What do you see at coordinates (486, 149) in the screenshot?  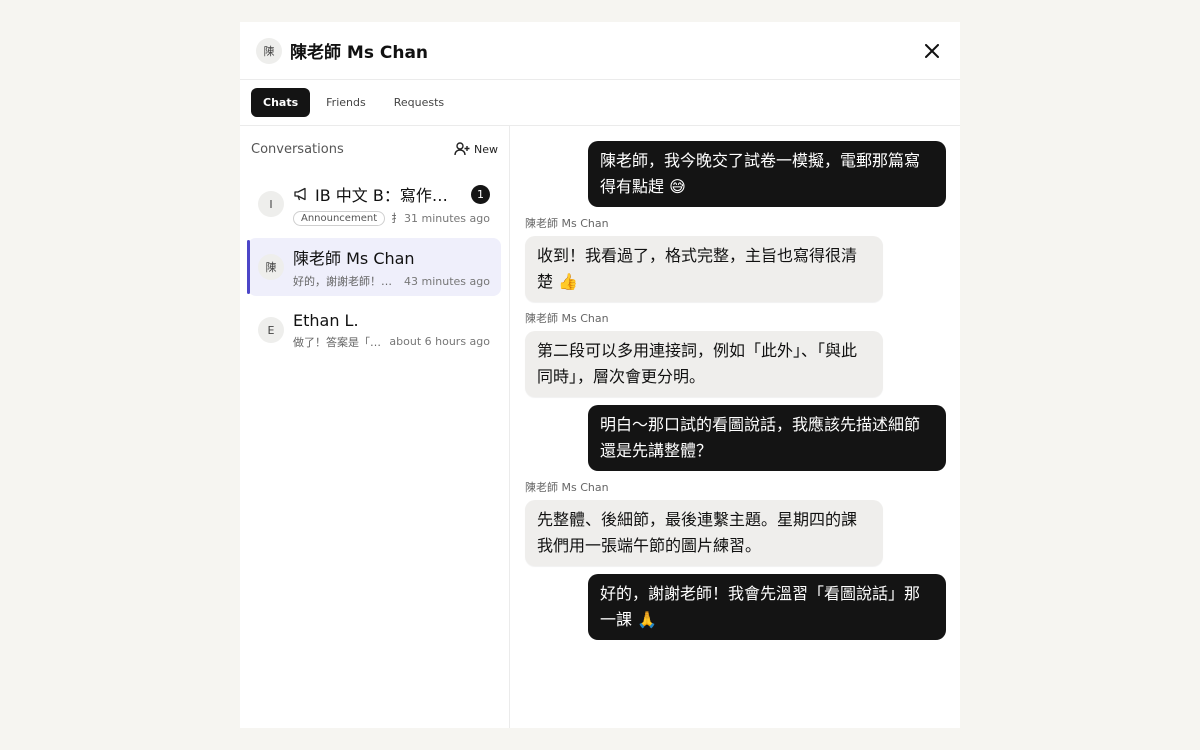 I see `new-button-label: New` at bounding box center [486, 149].